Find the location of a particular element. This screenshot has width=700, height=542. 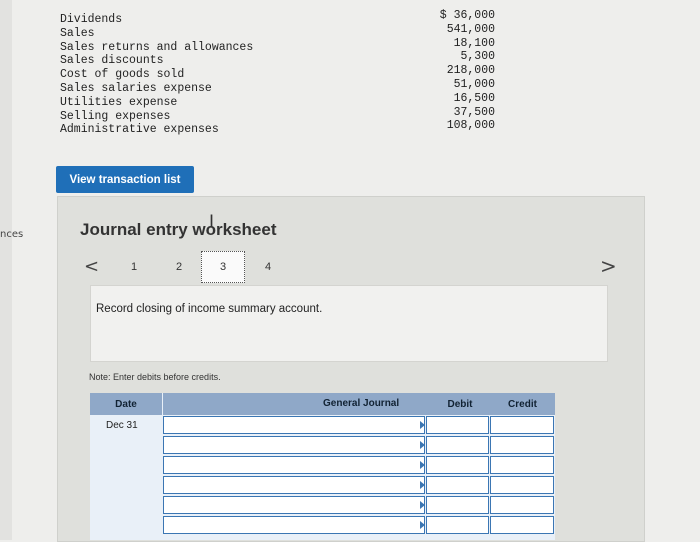

account-value: 5,300 is located at coordinates (477, 57).